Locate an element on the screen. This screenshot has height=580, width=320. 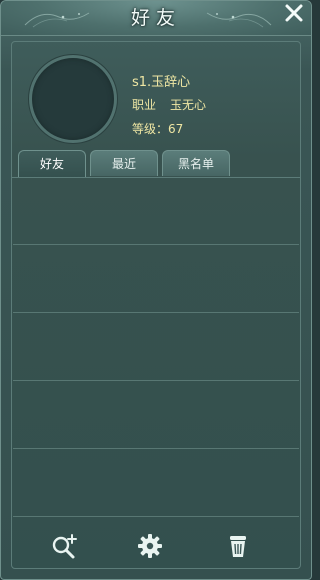
title-bar: 好友 is located at coordinates (156, 18).